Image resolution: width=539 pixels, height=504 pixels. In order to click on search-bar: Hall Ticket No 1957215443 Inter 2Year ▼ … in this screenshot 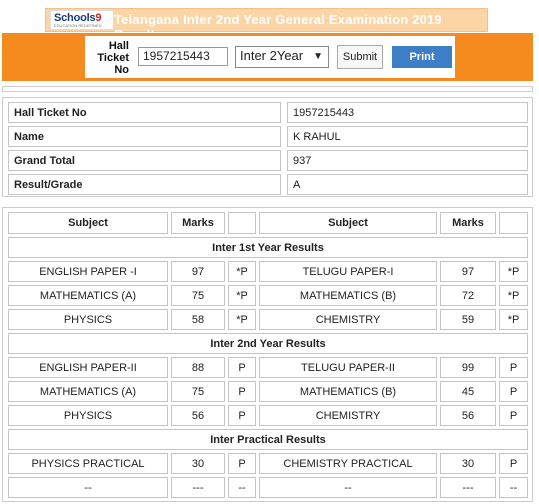, I will do `click(267, 57)`.